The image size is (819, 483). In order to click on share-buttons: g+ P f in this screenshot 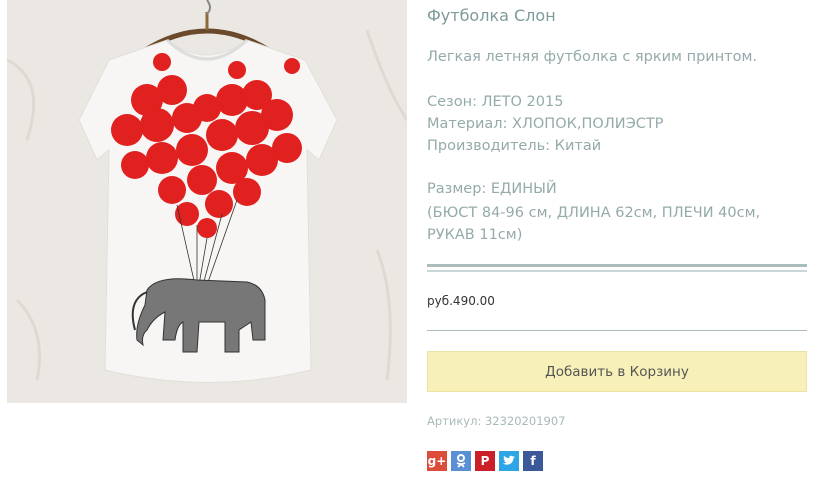, I will do `click(485, 461)`.